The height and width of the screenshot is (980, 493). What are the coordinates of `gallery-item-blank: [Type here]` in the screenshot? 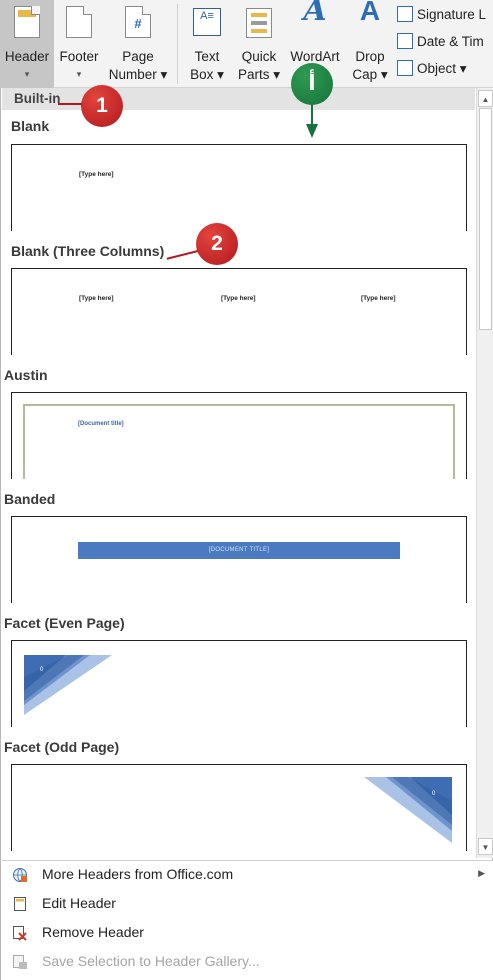 It's located at (239, 187).